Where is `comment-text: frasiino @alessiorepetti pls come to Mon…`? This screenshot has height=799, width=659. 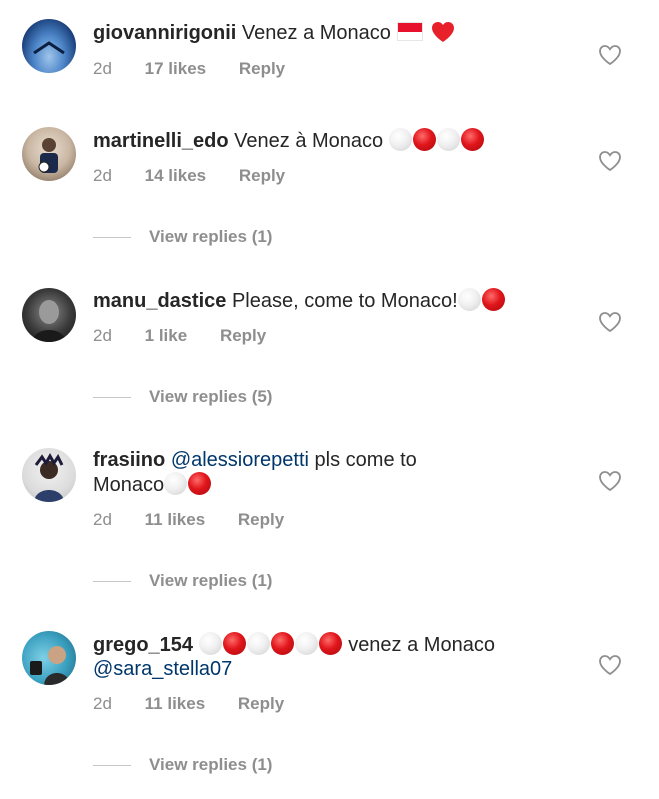 comment-text: frasiino @alessiorepetti pls come to Mon… is located at coordinates (336, 472).